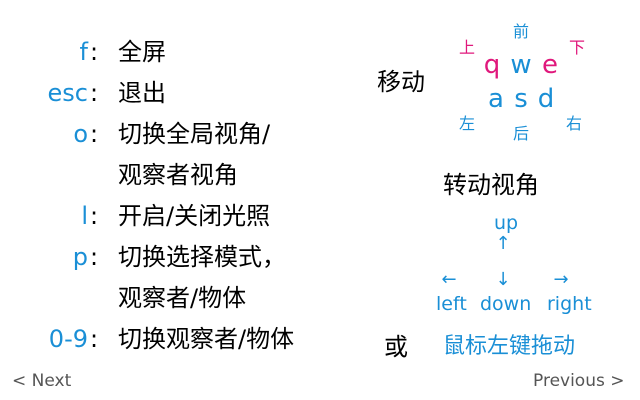  I want to click on dir-front: 前, so click(520, 31).